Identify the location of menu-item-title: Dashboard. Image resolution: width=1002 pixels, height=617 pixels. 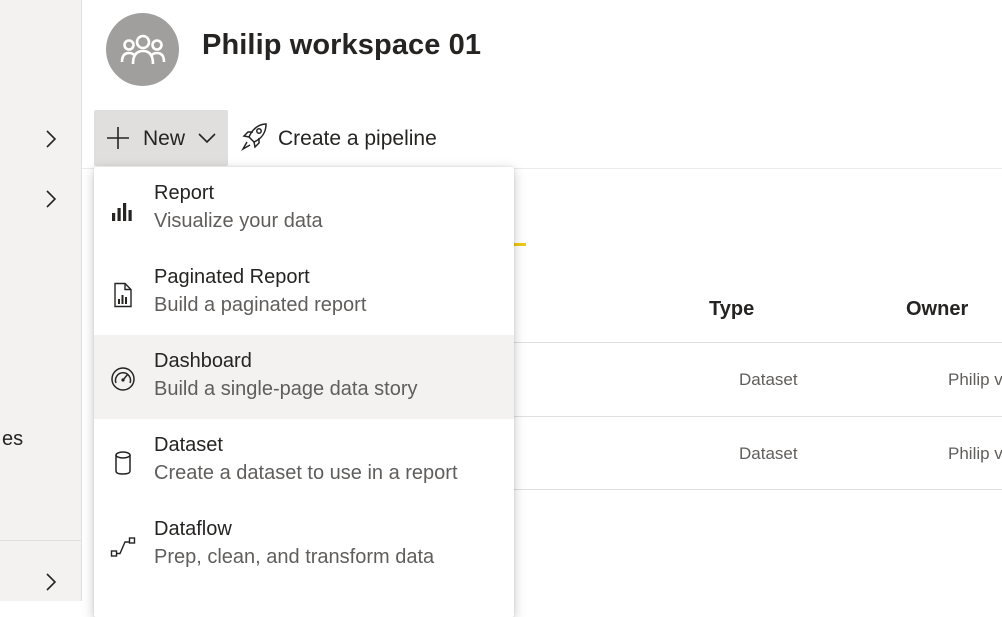
(203, 361).